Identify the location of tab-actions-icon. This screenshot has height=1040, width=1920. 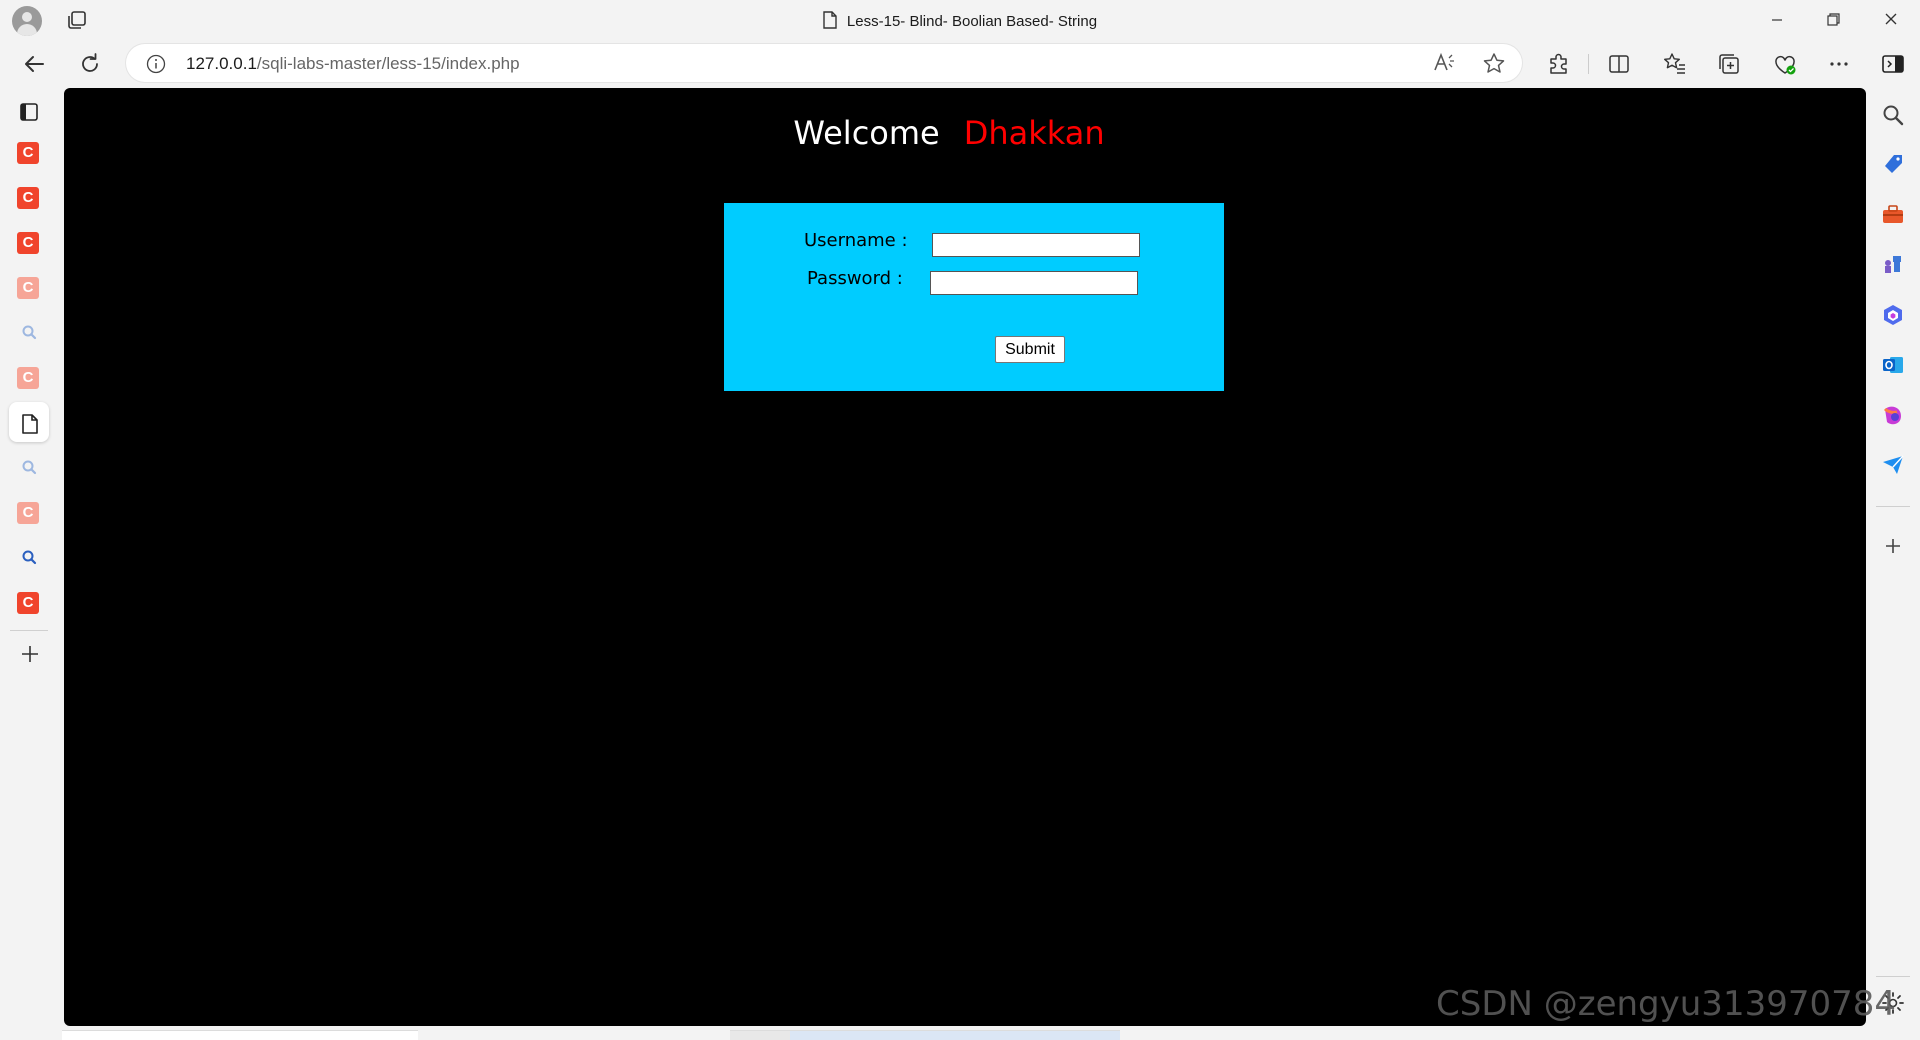
(29, 112).